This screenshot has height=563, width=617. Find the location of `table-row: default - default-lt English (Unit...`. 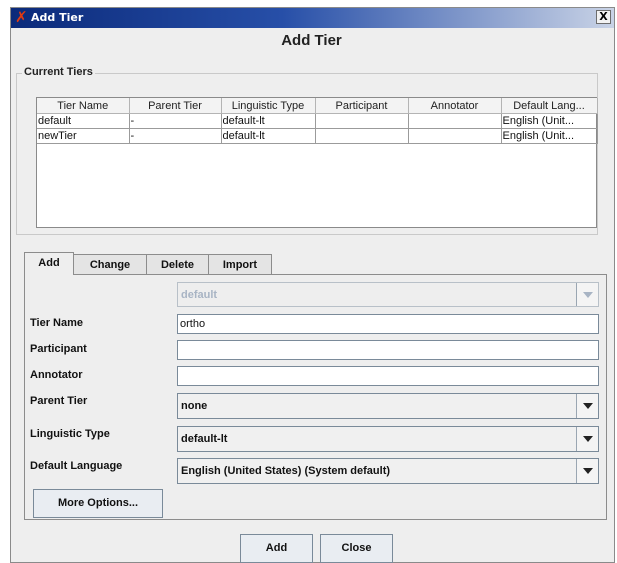

table-row: default - default-lt English (Unit... is located at coordinates (317, 121).